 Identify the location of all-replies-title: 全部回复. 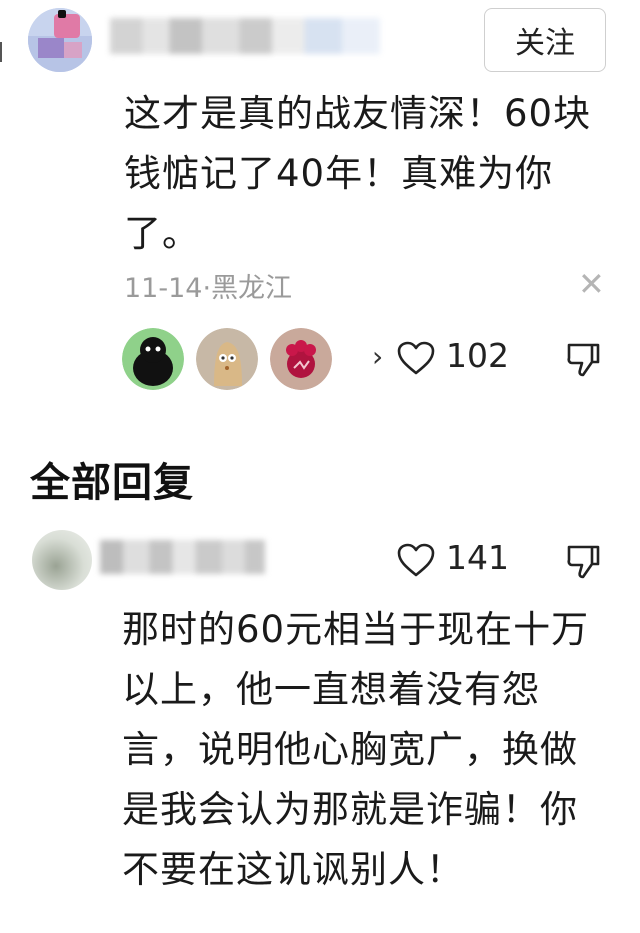
(112, 483).